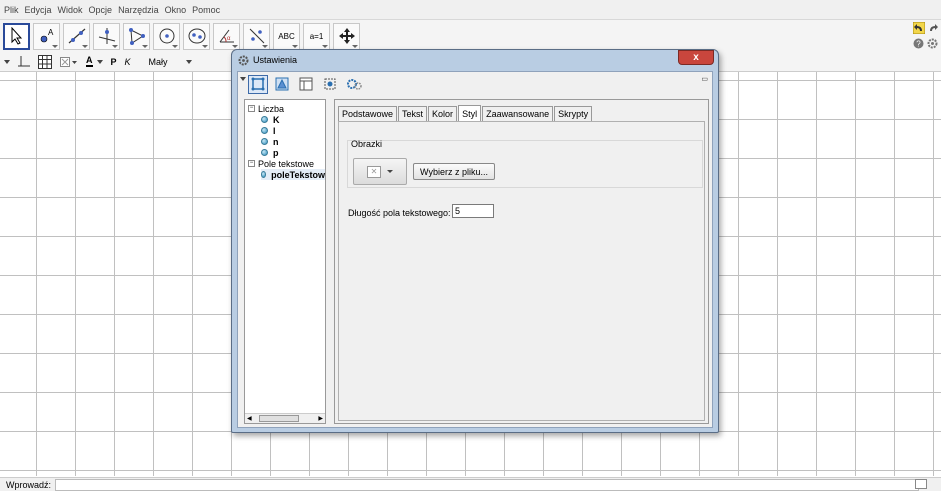 This screenshot has width=941, height=491. I want to click on text-color-dropdown: A, so click(94, 61).